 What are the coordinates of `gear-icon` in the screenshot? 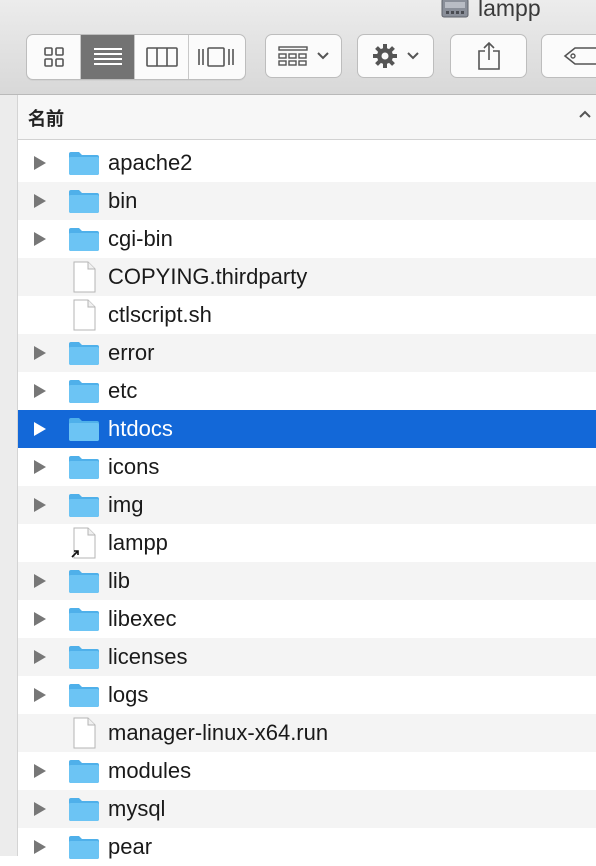 It's located at (384, 56).